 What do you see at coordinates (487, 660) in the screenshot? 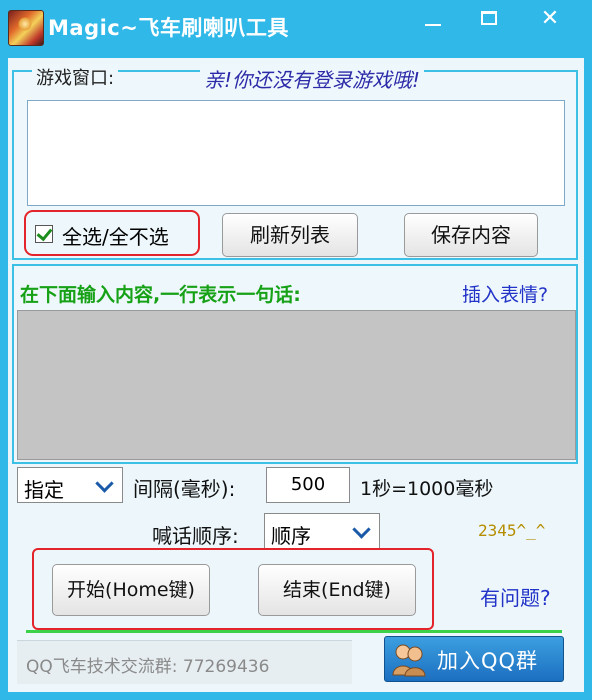
I see `join-qq-button-label: 加入QQ群` at bounding box center [487, 660].